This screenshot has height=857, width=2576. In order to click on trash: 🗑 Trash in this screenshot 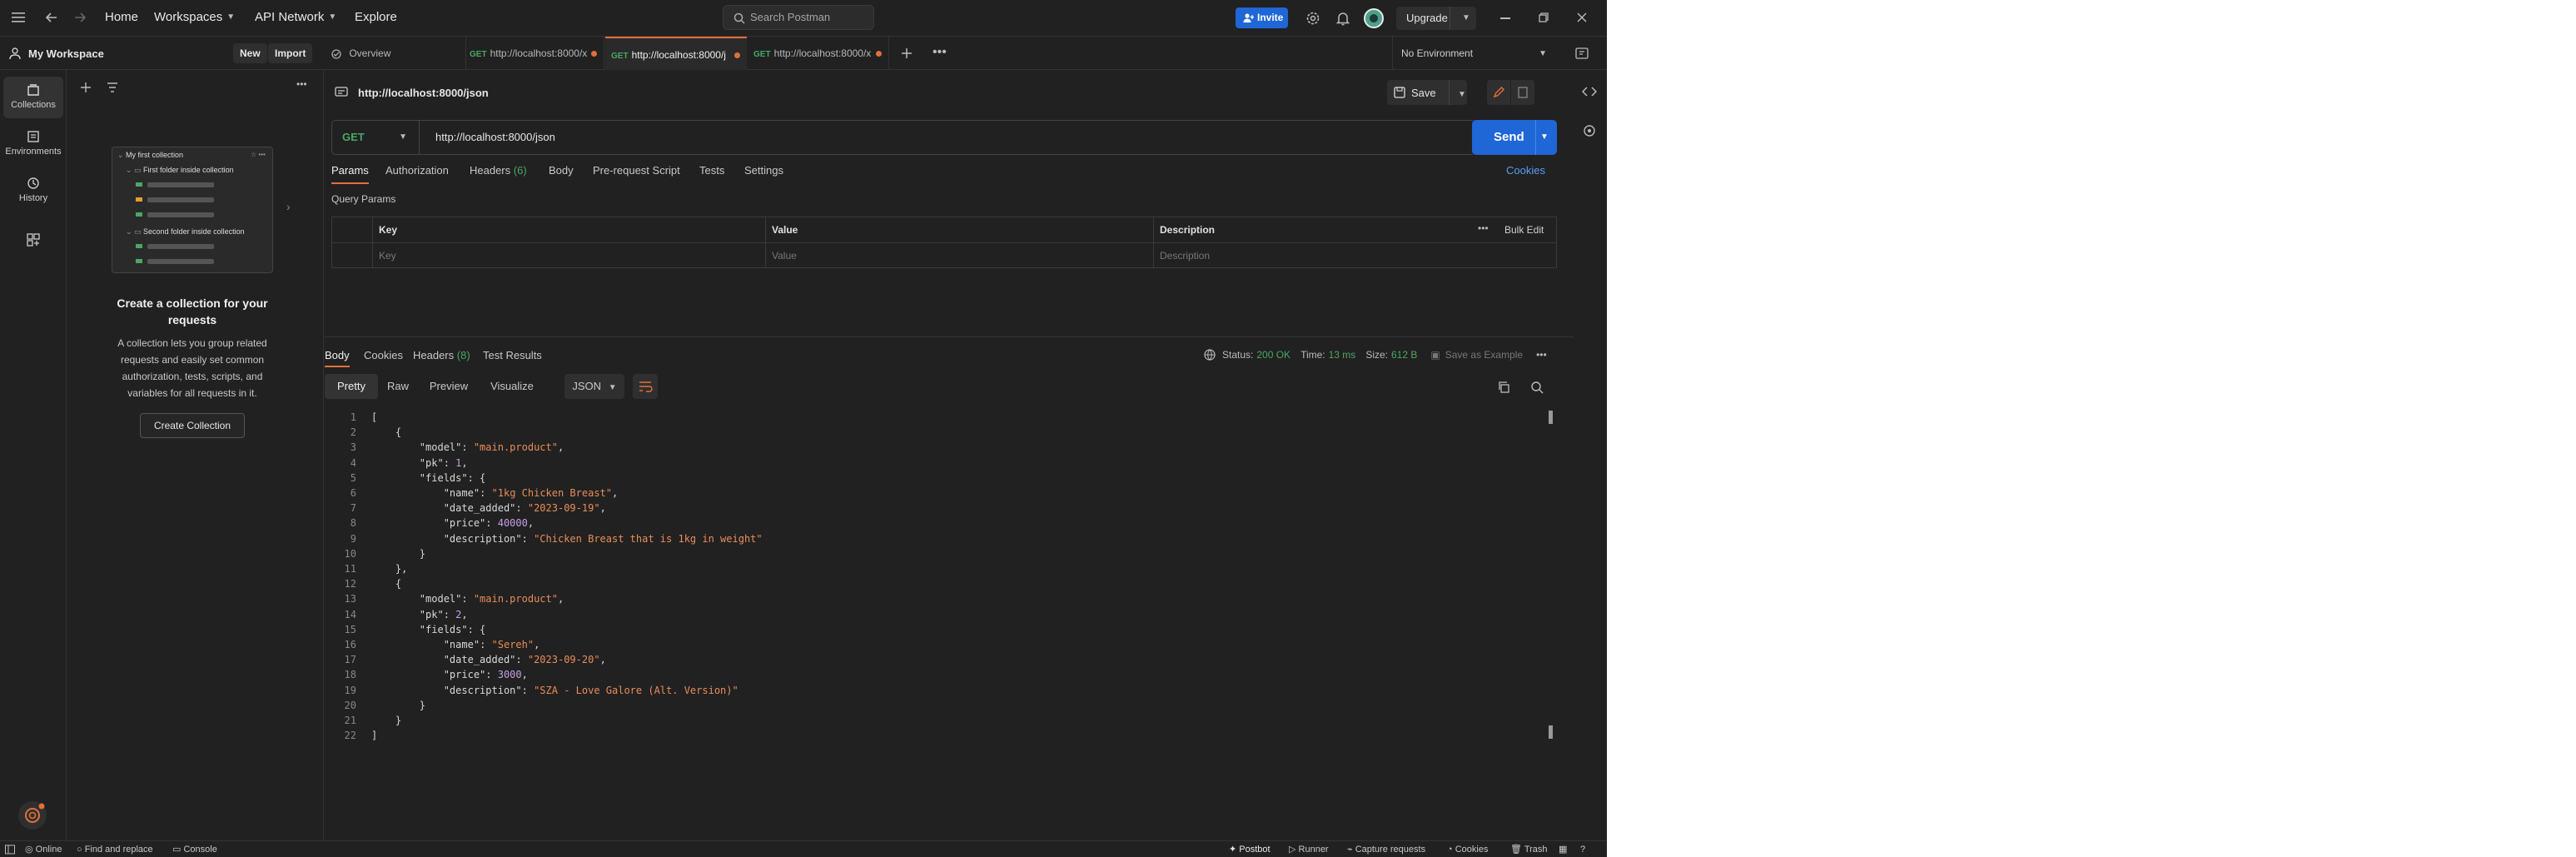, I will do `click(1529, 849)`.